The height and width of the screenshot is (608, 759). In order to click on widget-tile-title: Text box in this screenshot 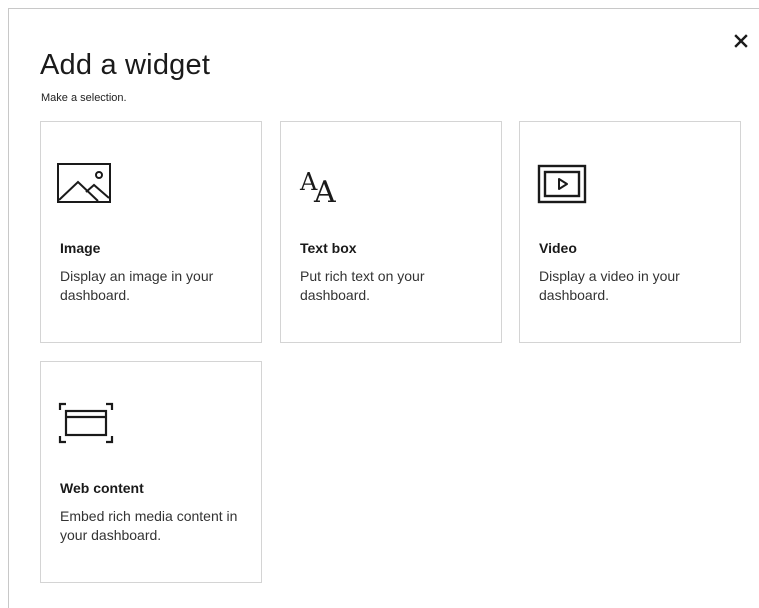, I will do `click(328, 248)`.